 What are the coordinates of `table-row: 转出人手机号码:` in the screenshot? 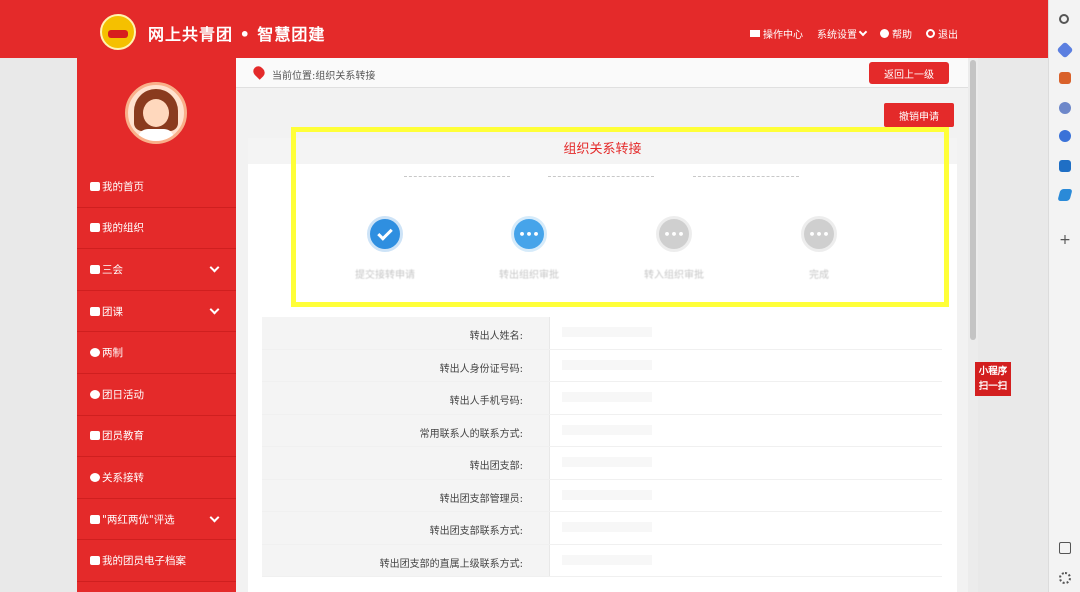 It's located at (602, 398).